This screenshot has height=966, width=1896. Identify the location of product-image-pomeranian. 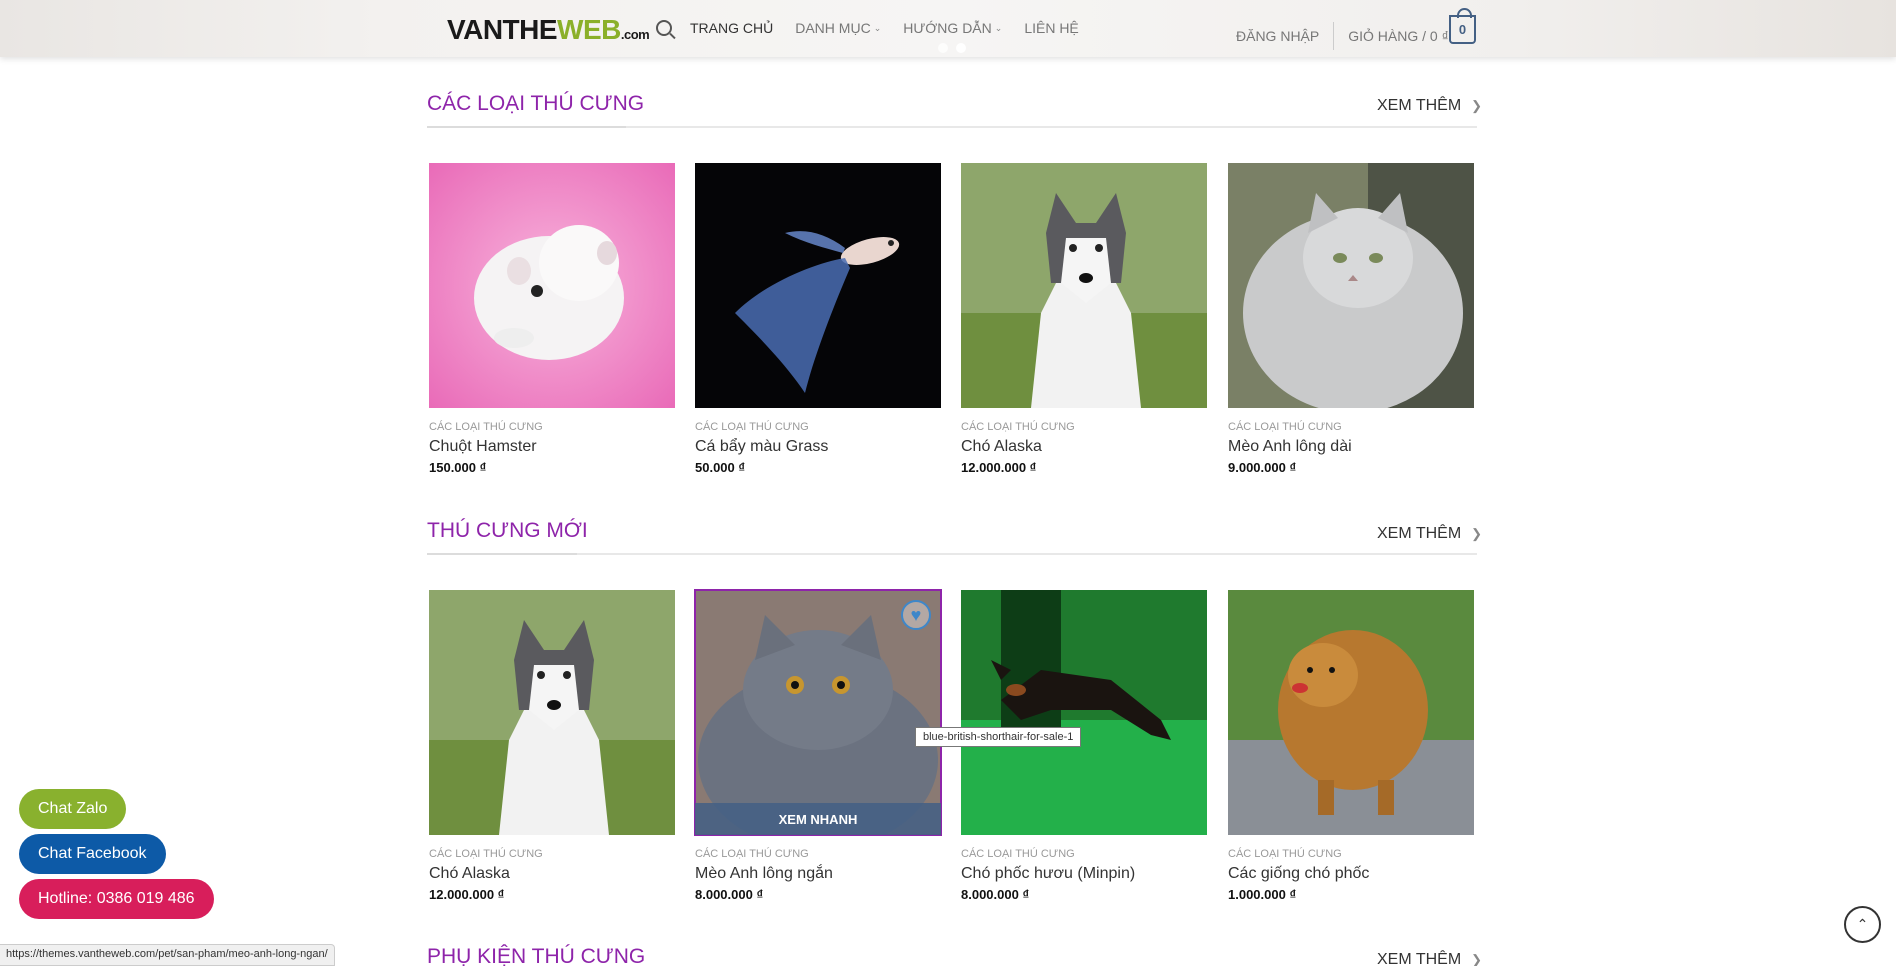
(1351, 712).